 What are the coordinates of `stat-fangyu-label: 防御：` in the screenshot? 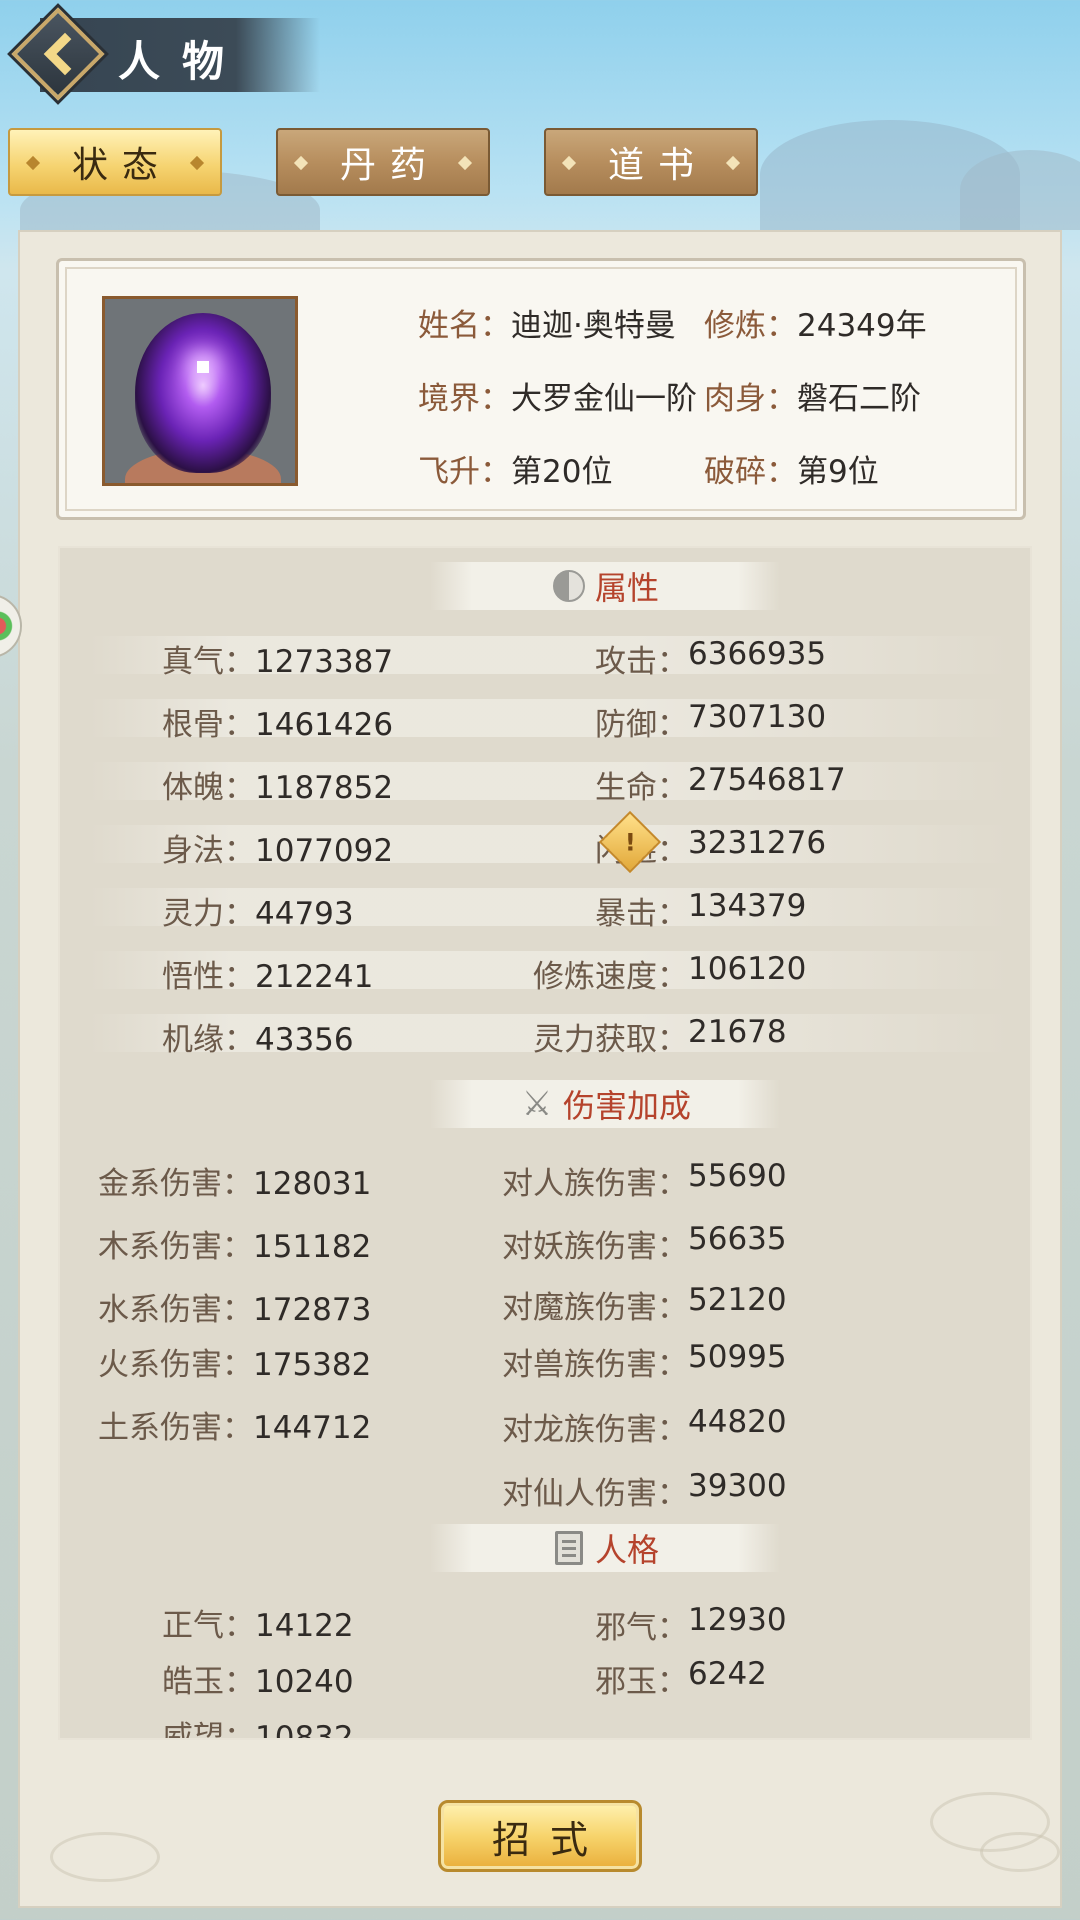 It's located at (641, 721).